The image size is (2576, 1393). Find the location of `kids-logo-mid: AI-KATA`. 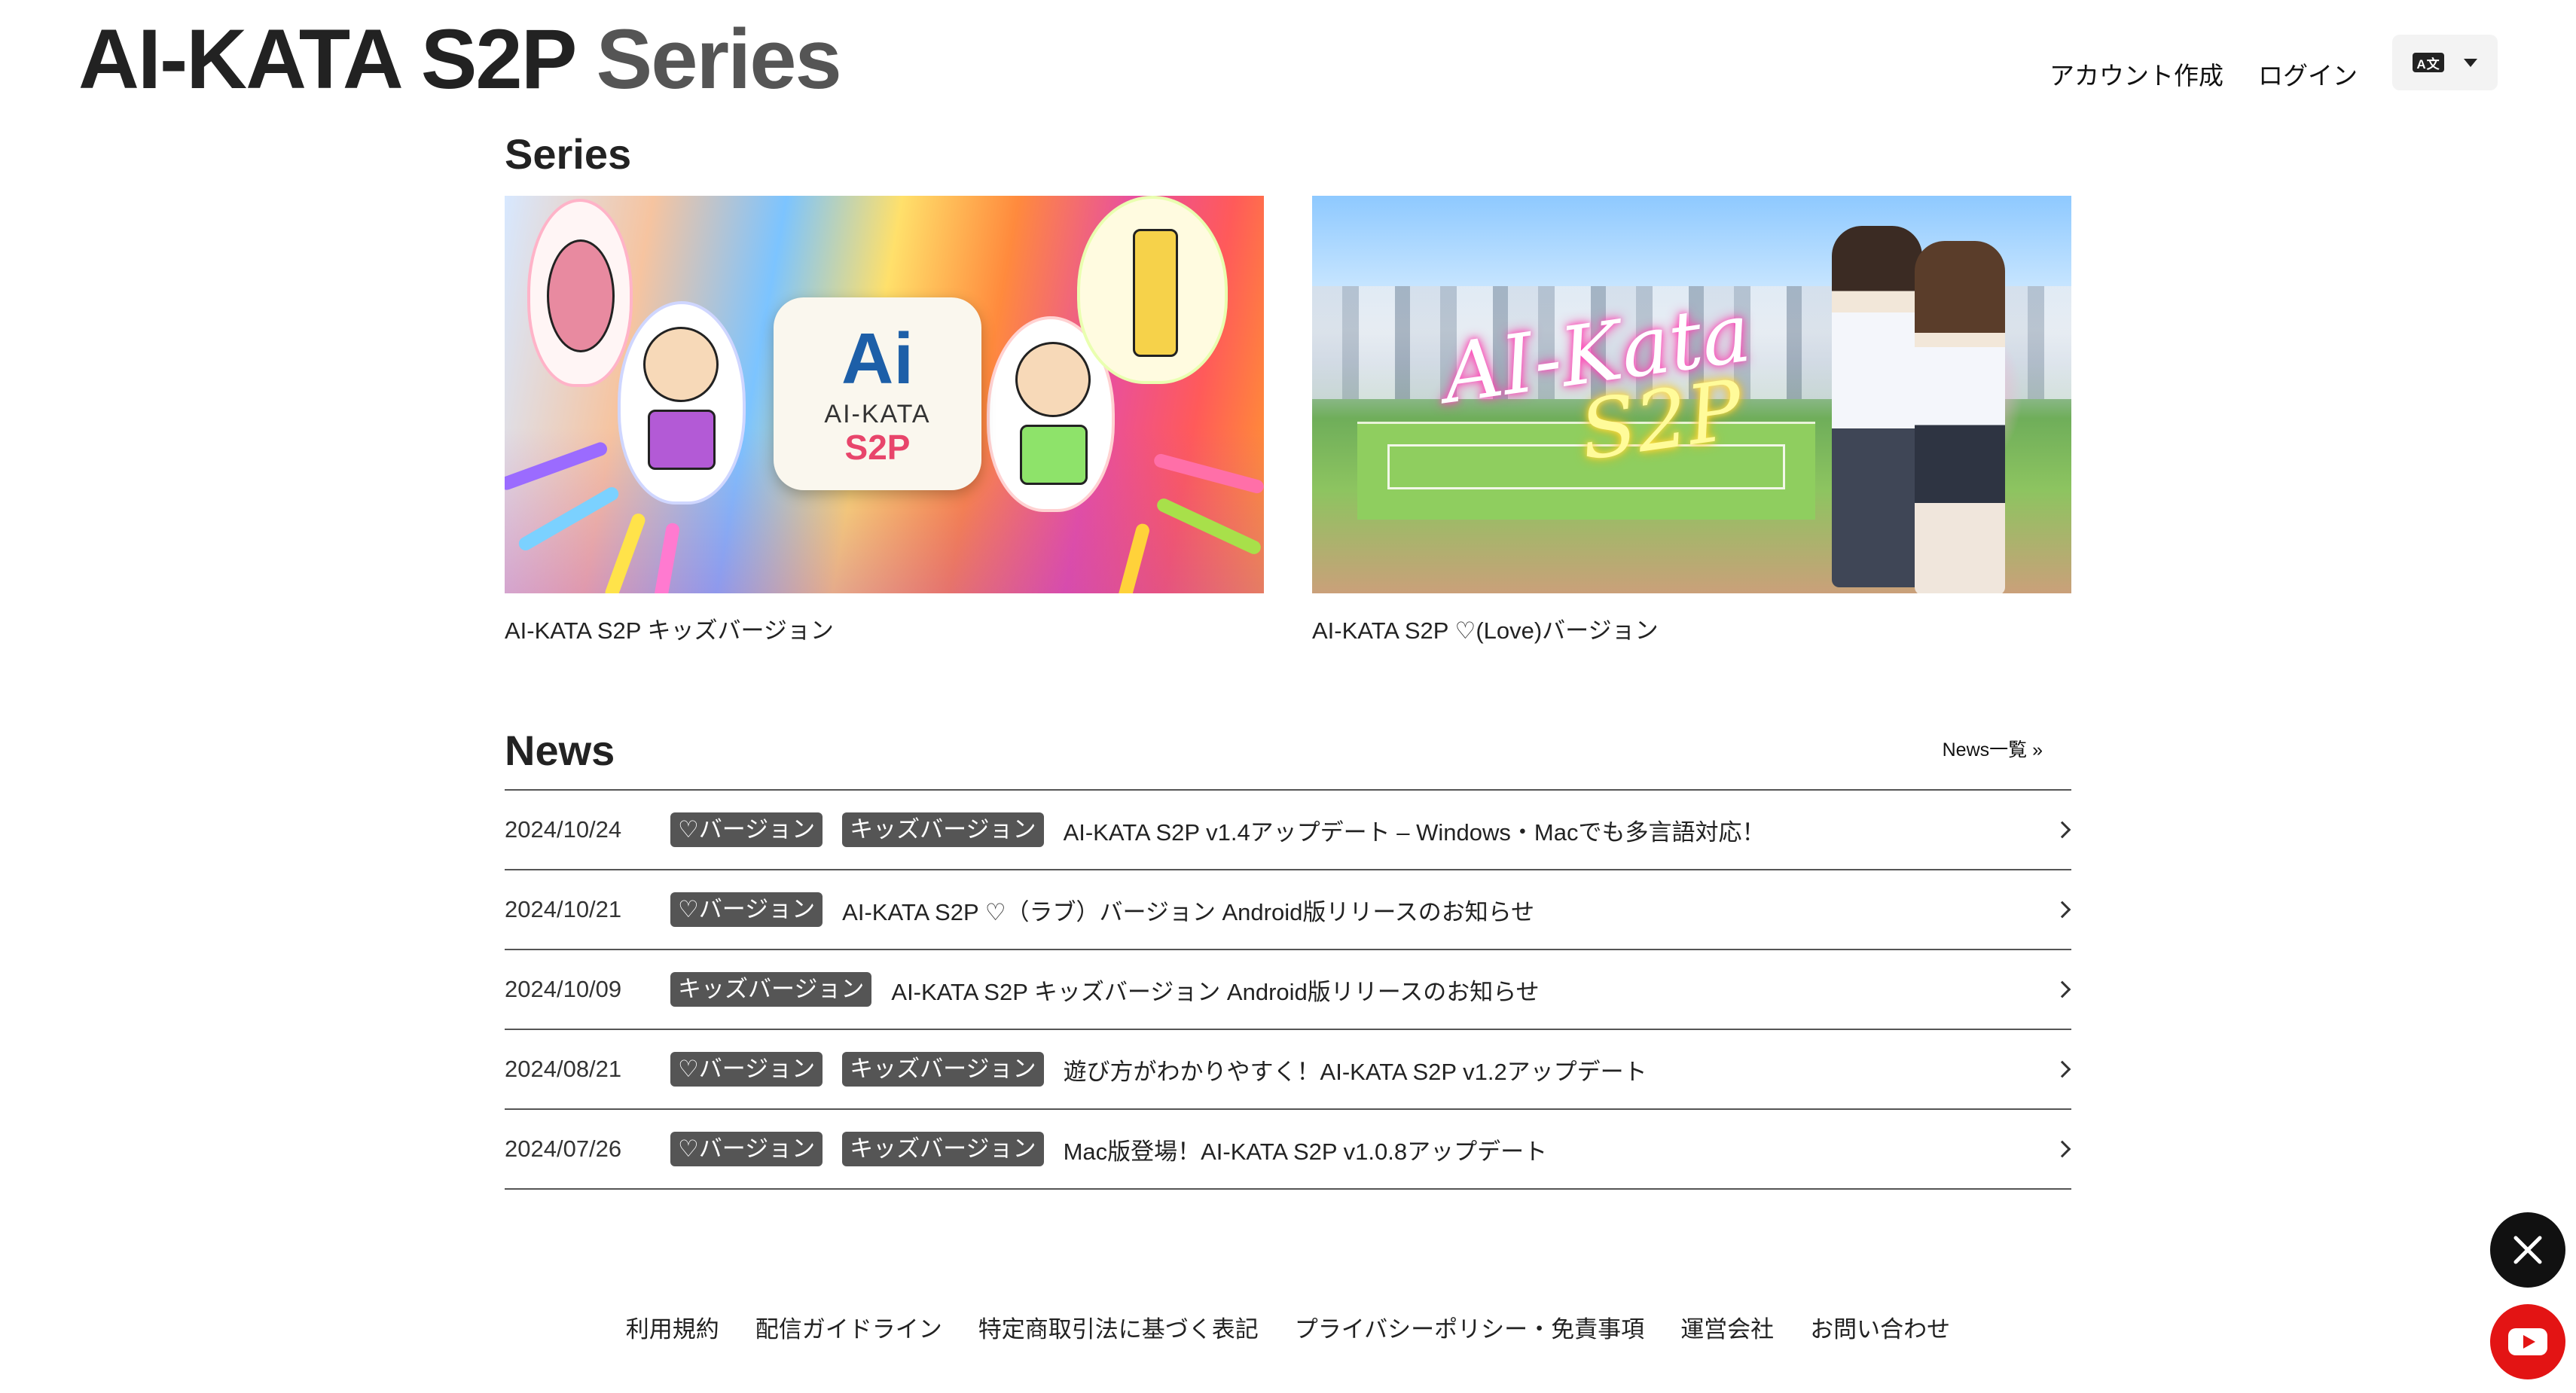

kids-logo-mid: AI-KATA is located at coordinates (878, 413).